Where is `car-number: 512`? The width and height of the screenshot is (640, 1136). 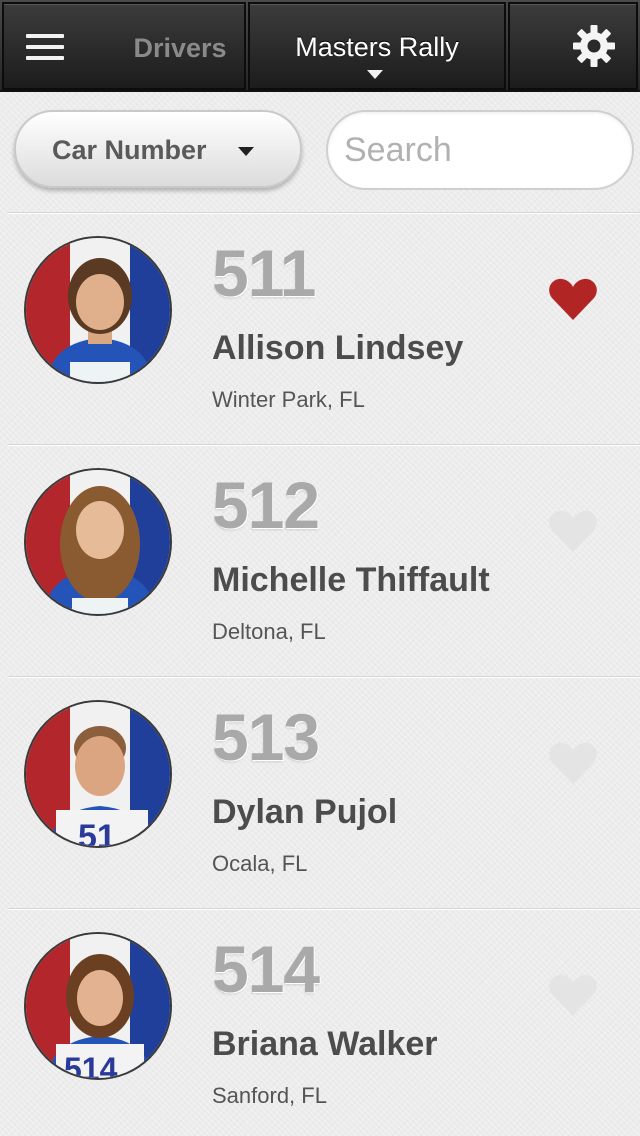 car-number: 512 is located at coordinates (266, 505).